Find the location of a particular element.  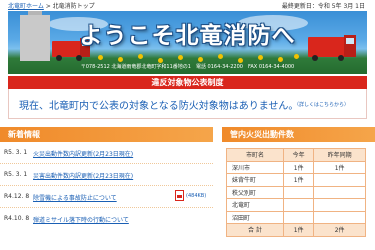

area-cell: 秩父別町 is located at coordinates (255, 192).